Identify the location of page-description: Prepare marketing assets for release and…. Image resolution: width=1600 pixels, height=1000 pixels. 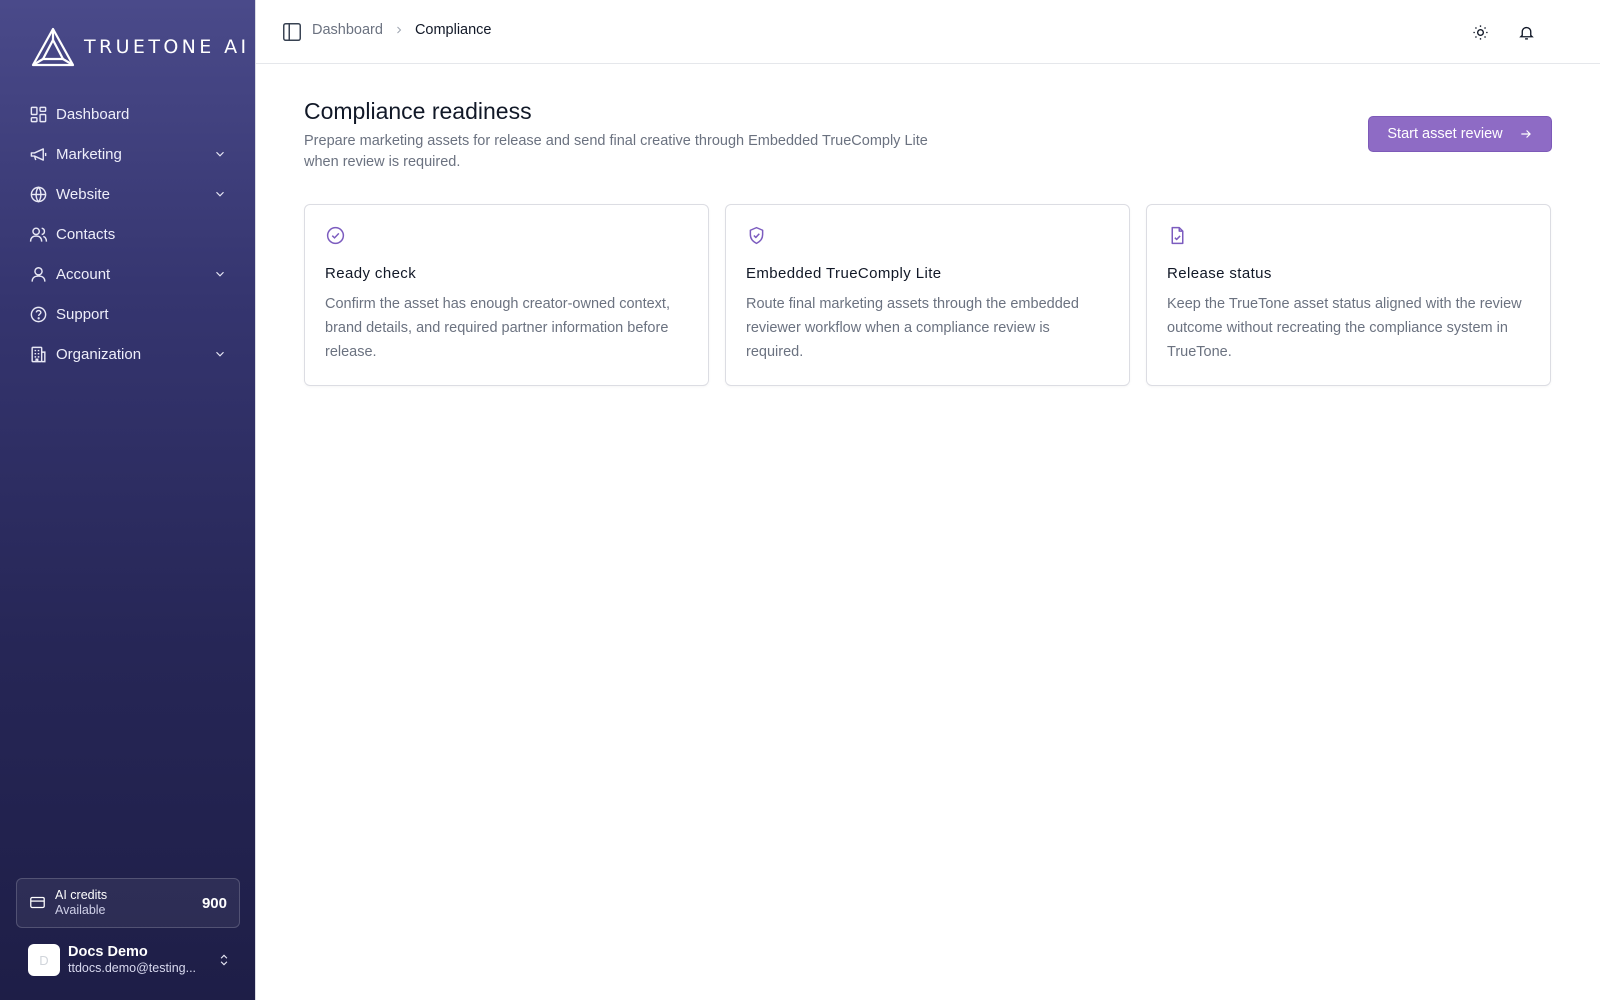
(616, 151).